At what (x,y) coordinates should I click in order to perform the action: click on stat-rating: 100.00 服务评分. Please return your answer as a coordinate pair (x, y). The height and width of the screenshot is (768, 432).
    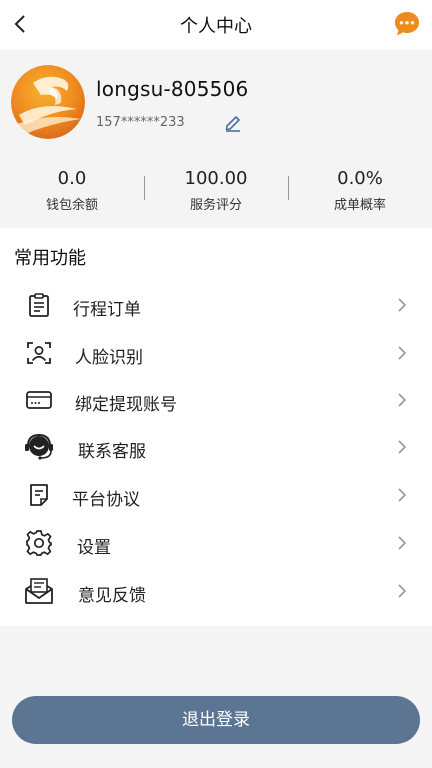
    Looking at the image, I should click on (216, 189).